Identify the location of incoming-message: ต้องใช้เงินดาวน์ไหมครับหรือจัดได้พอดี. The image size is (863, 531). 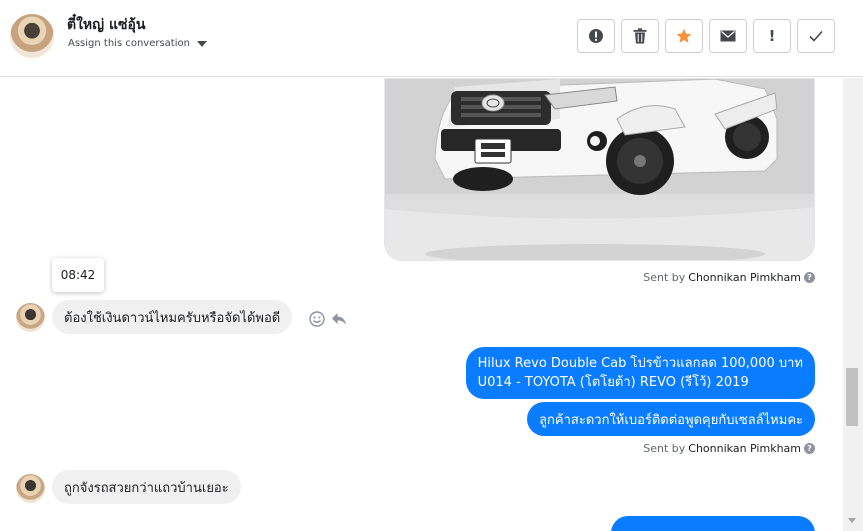
(172, 317).